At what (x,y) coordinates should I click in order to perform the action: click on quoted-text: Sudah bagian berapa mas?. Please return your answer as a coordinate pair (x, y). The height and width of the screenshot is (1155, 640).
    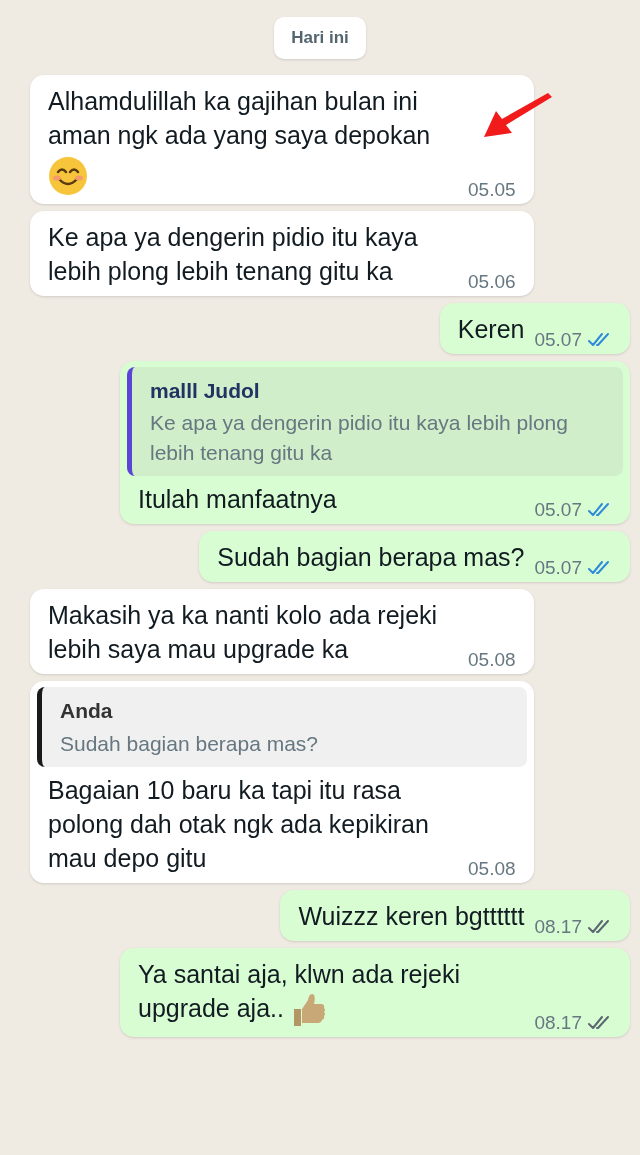
    Looking at the image, I should click on (190, 743).